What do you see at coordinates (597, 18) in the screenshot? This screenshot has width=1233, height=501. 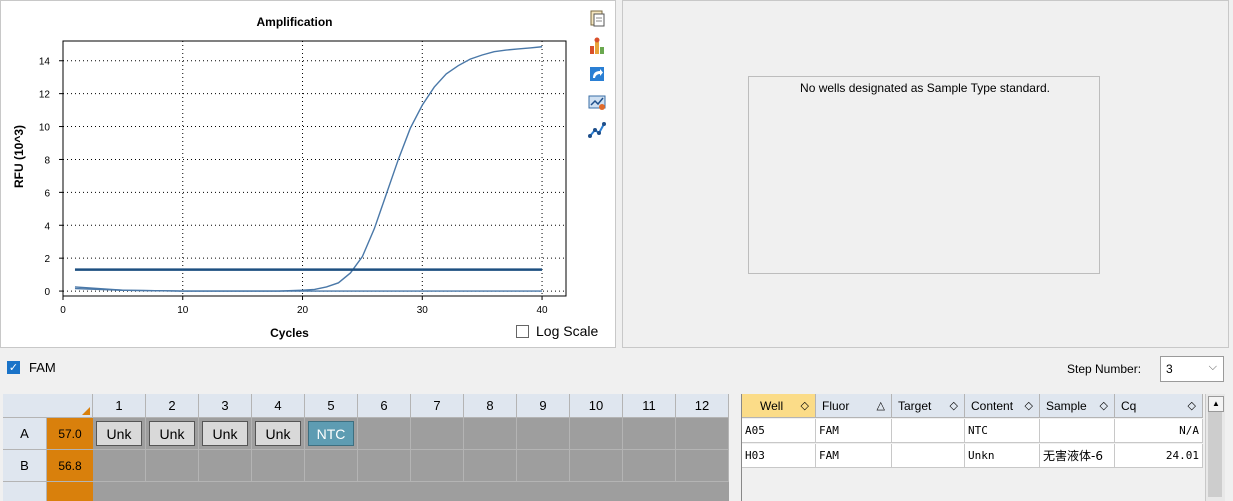 I see `copy-icon` at bounding box center [597, 18].